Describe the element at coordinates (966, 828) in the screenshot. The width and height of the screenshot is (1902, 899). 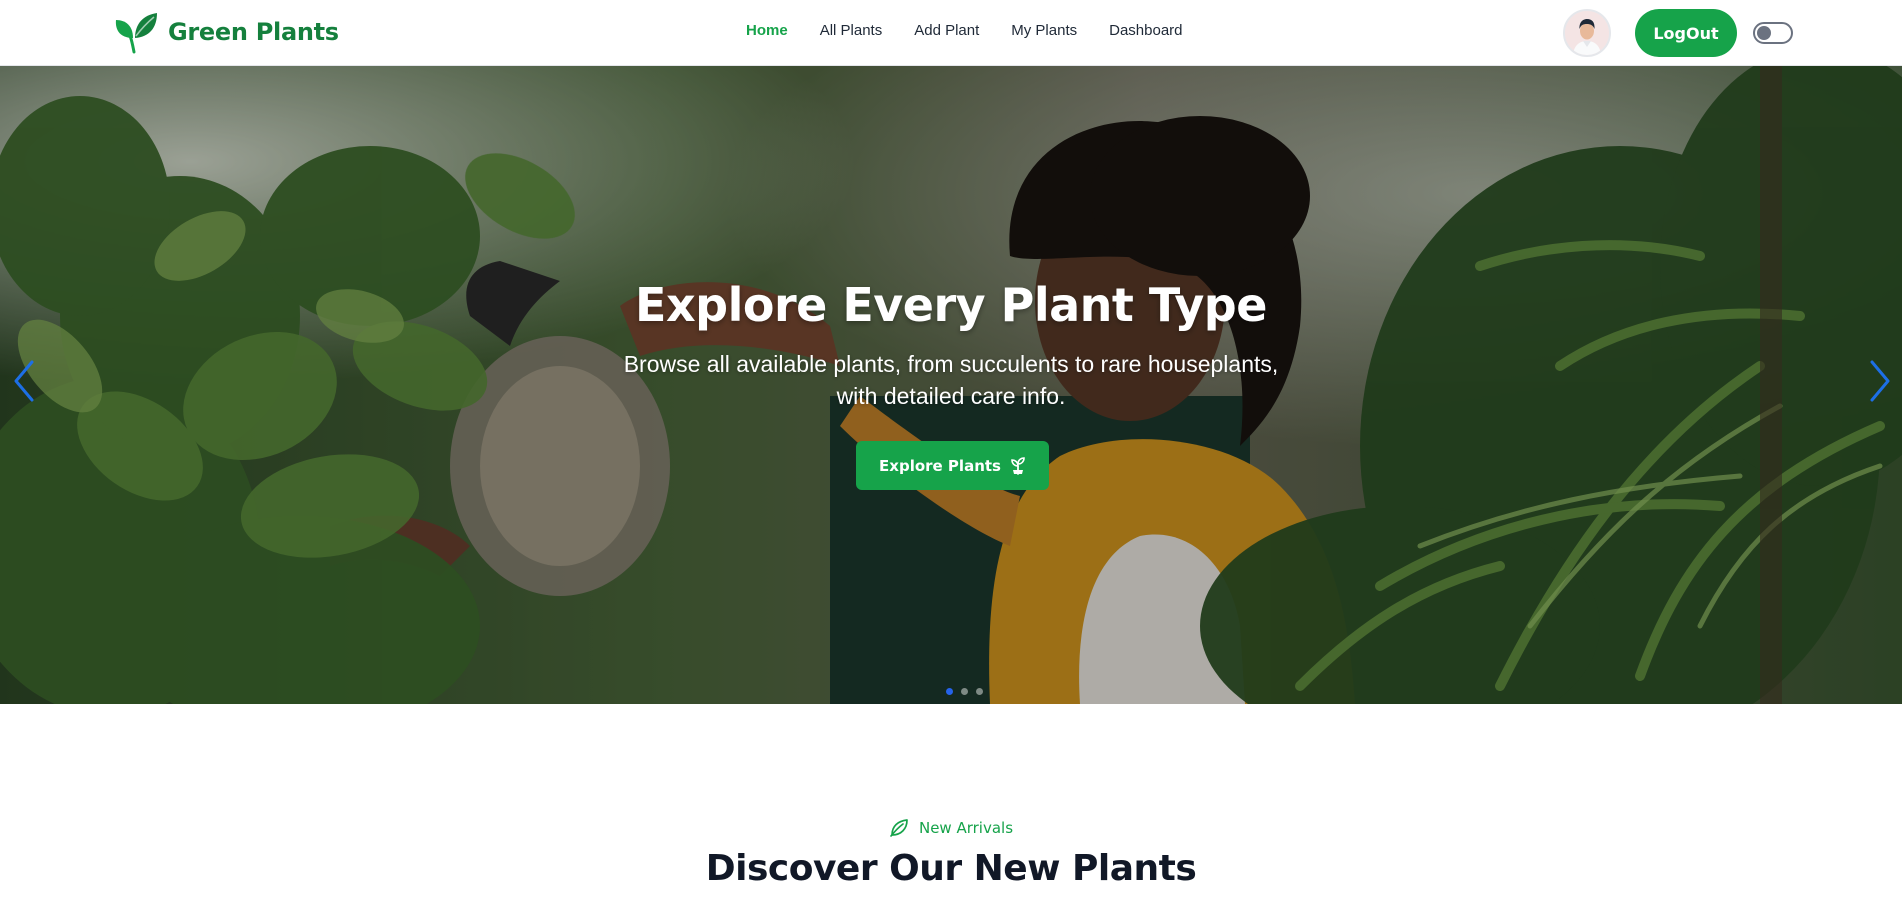
I see `section-tag-label: New Arrivals` at that location.